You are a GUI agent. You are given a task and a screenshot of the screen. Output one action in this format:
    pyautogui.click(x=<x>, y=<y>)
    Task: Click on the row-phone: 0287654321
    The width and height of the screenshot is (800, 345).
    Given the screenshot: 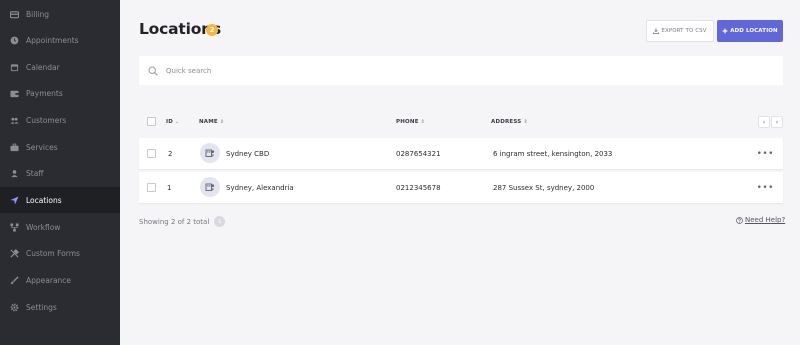 What is the action you would take?
    pyautogui.click(x=418, y=153)
    